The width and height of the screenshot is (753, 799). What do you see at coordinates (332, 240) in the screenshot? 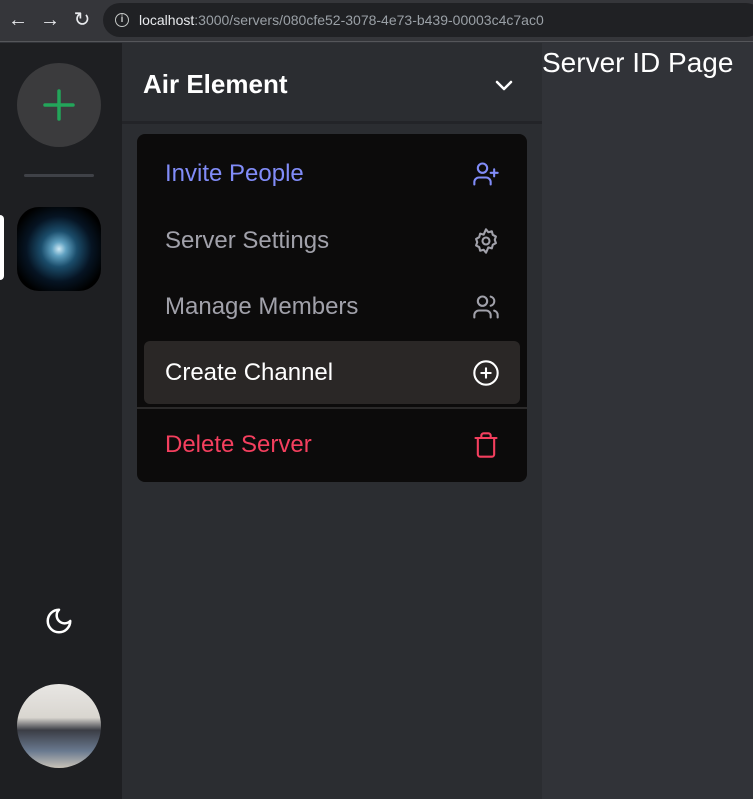
I see `menu-item-server-settings: Server Settings` at bounding box center [332, 240].